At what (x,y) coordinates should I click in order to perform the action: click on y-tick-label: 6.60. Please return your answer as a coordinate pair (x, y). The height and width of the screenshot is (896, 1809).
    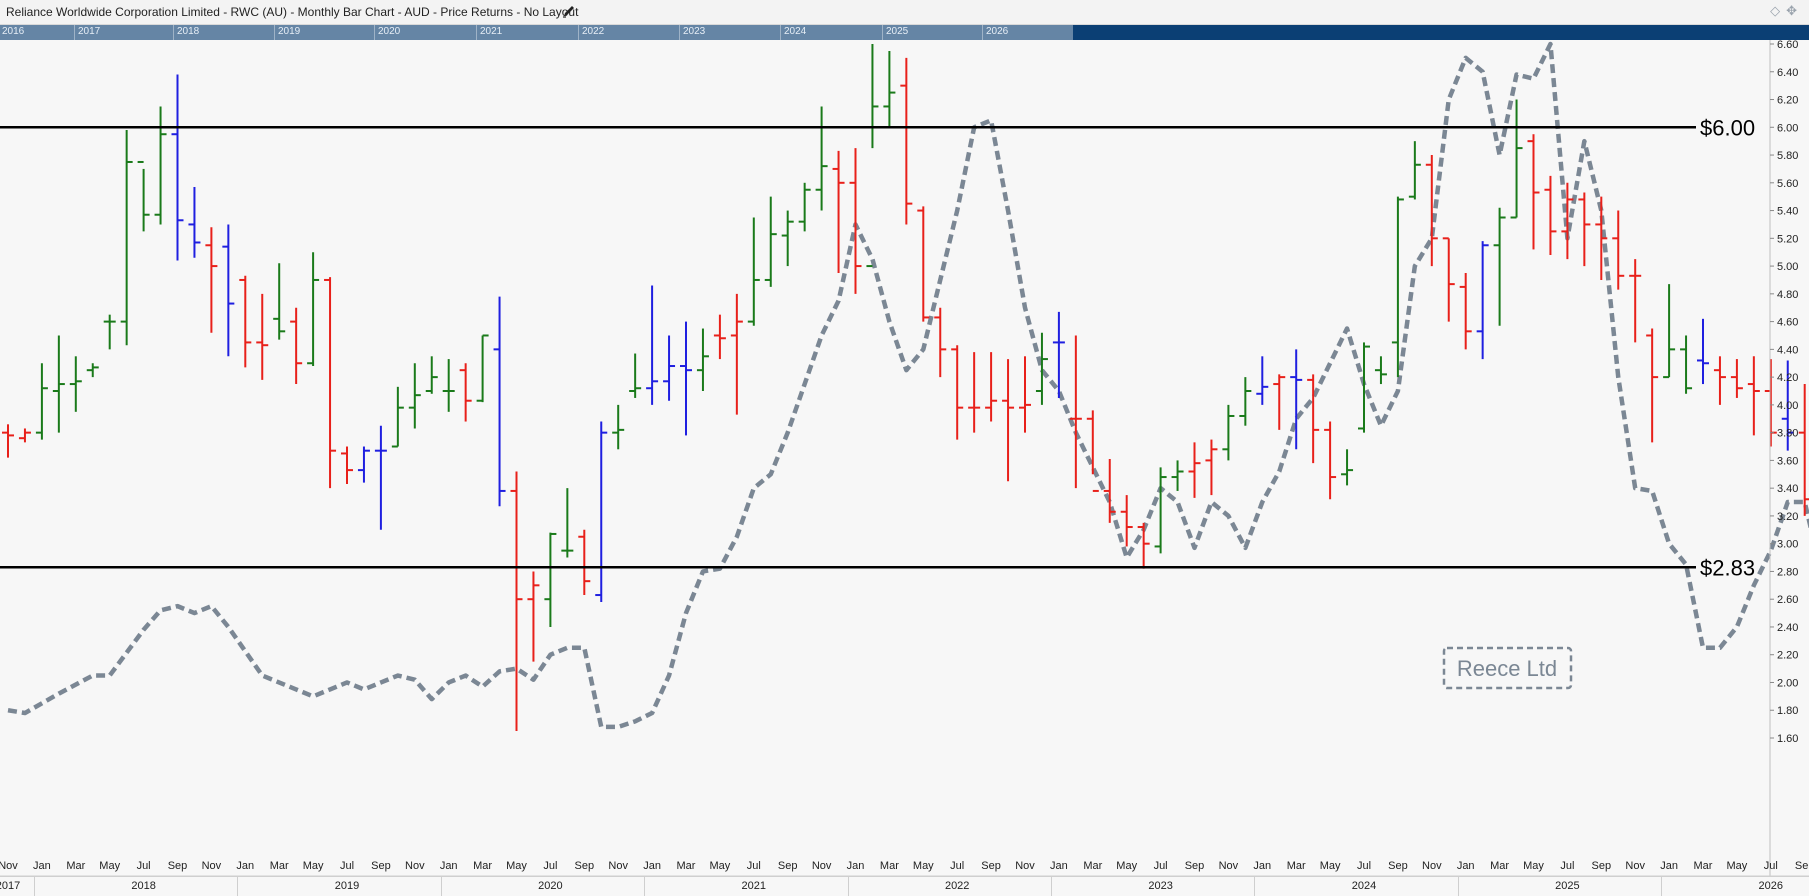
    Looking at the image, I should click on (1787, 45).